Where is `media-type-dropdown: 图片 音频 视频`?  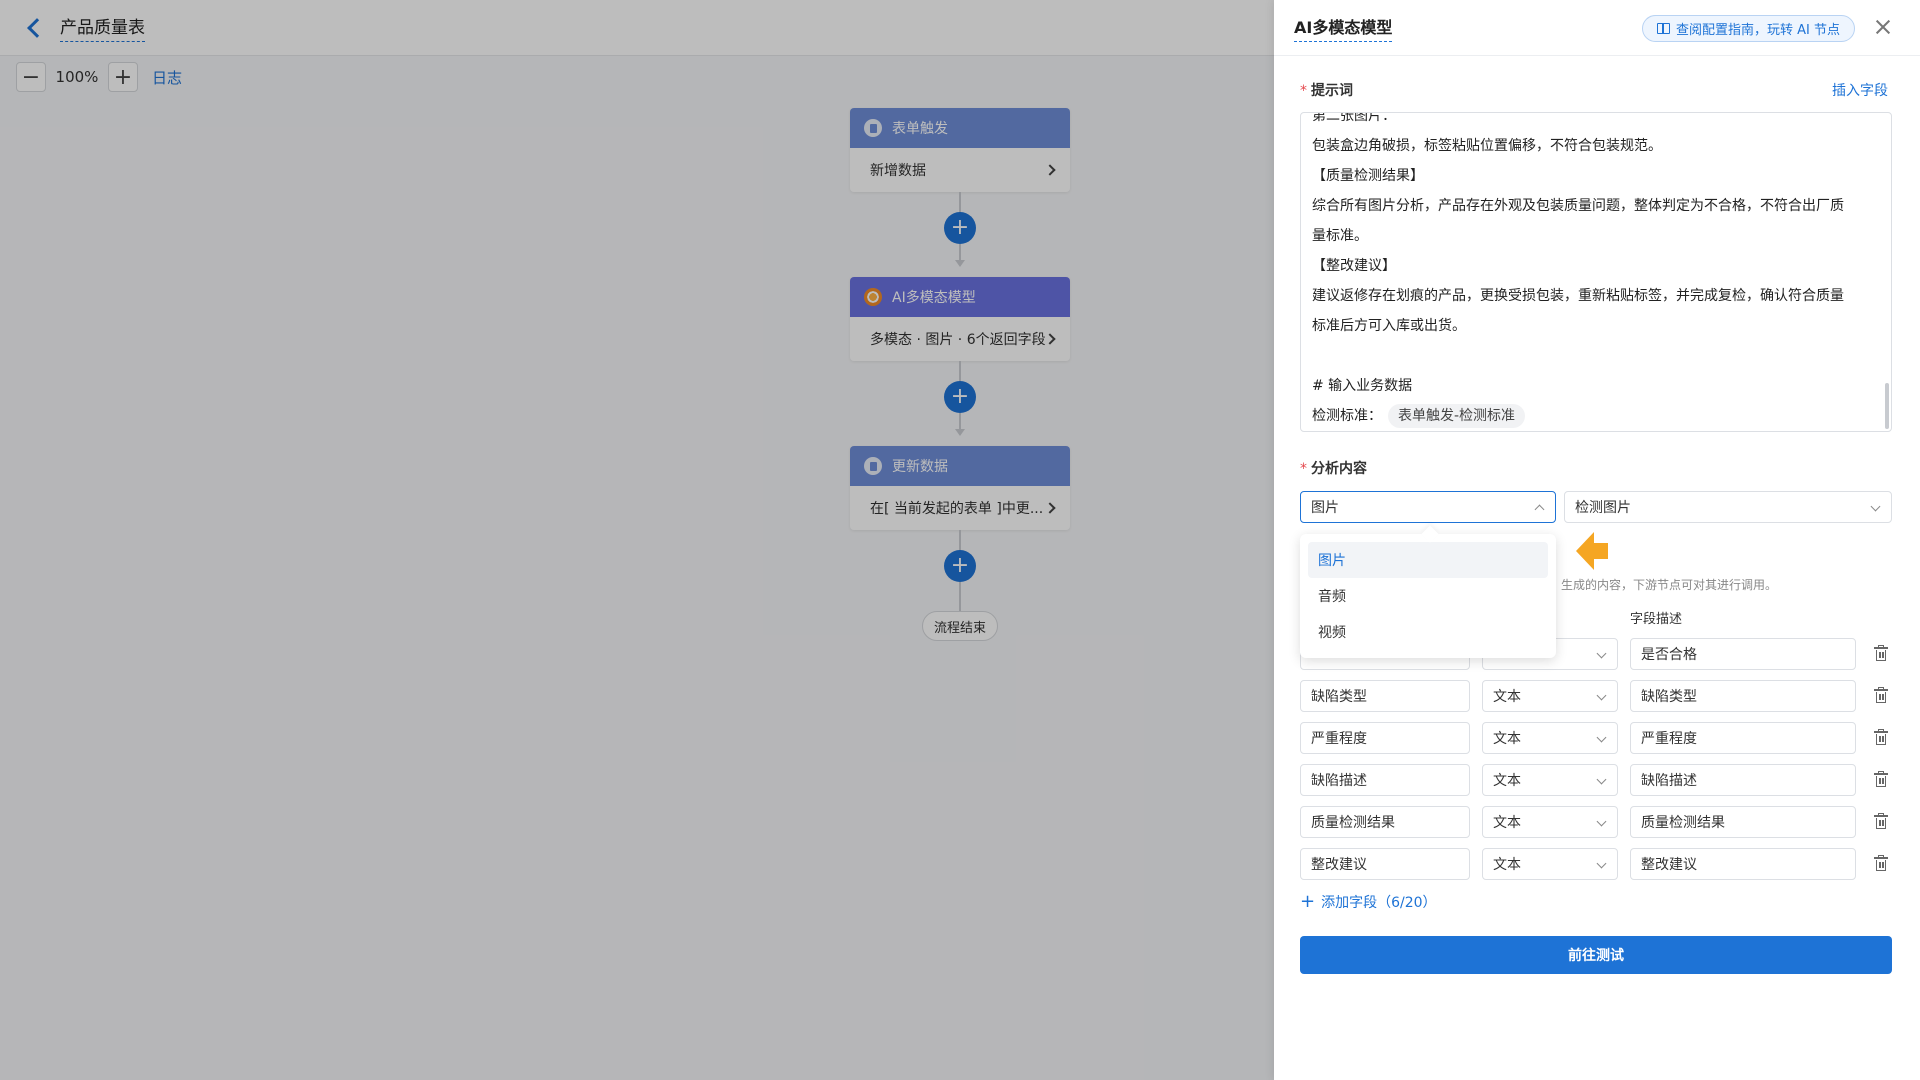 media-type-dropdown: 图片 音频 视频 is located at coordinates (1428, 596).